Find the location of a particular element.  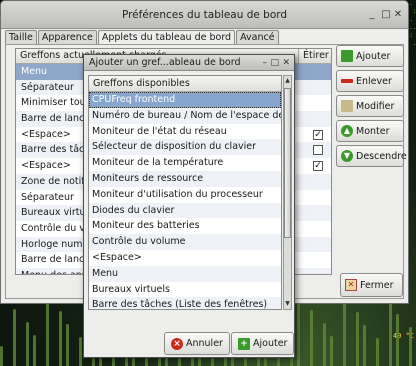

dialog-titlebar: Ajouter un gref...ableau de bord – □ ✕ is located at coordinates (189, 63).